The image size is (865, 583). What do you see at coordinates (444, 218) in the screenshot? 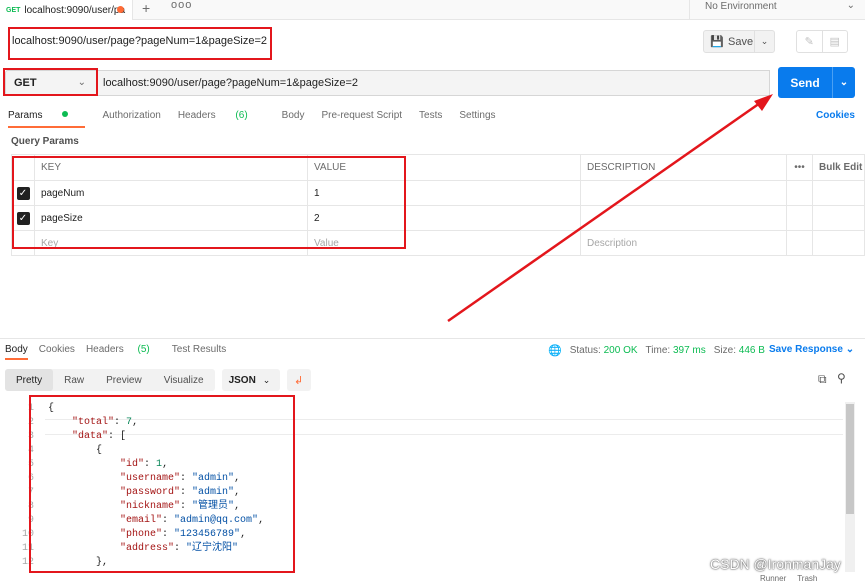
I see `param-value: 2` at bounding box center [444, 218].